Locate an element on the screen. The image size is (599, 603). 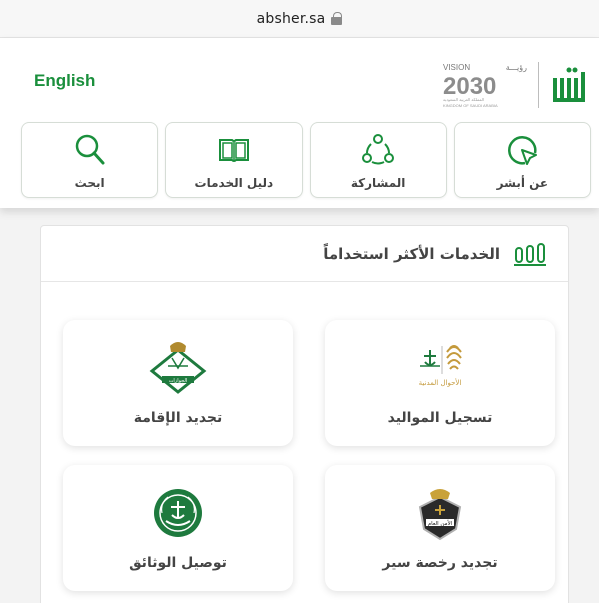
interior-emblem-icon is located at coordinates (178, 513).